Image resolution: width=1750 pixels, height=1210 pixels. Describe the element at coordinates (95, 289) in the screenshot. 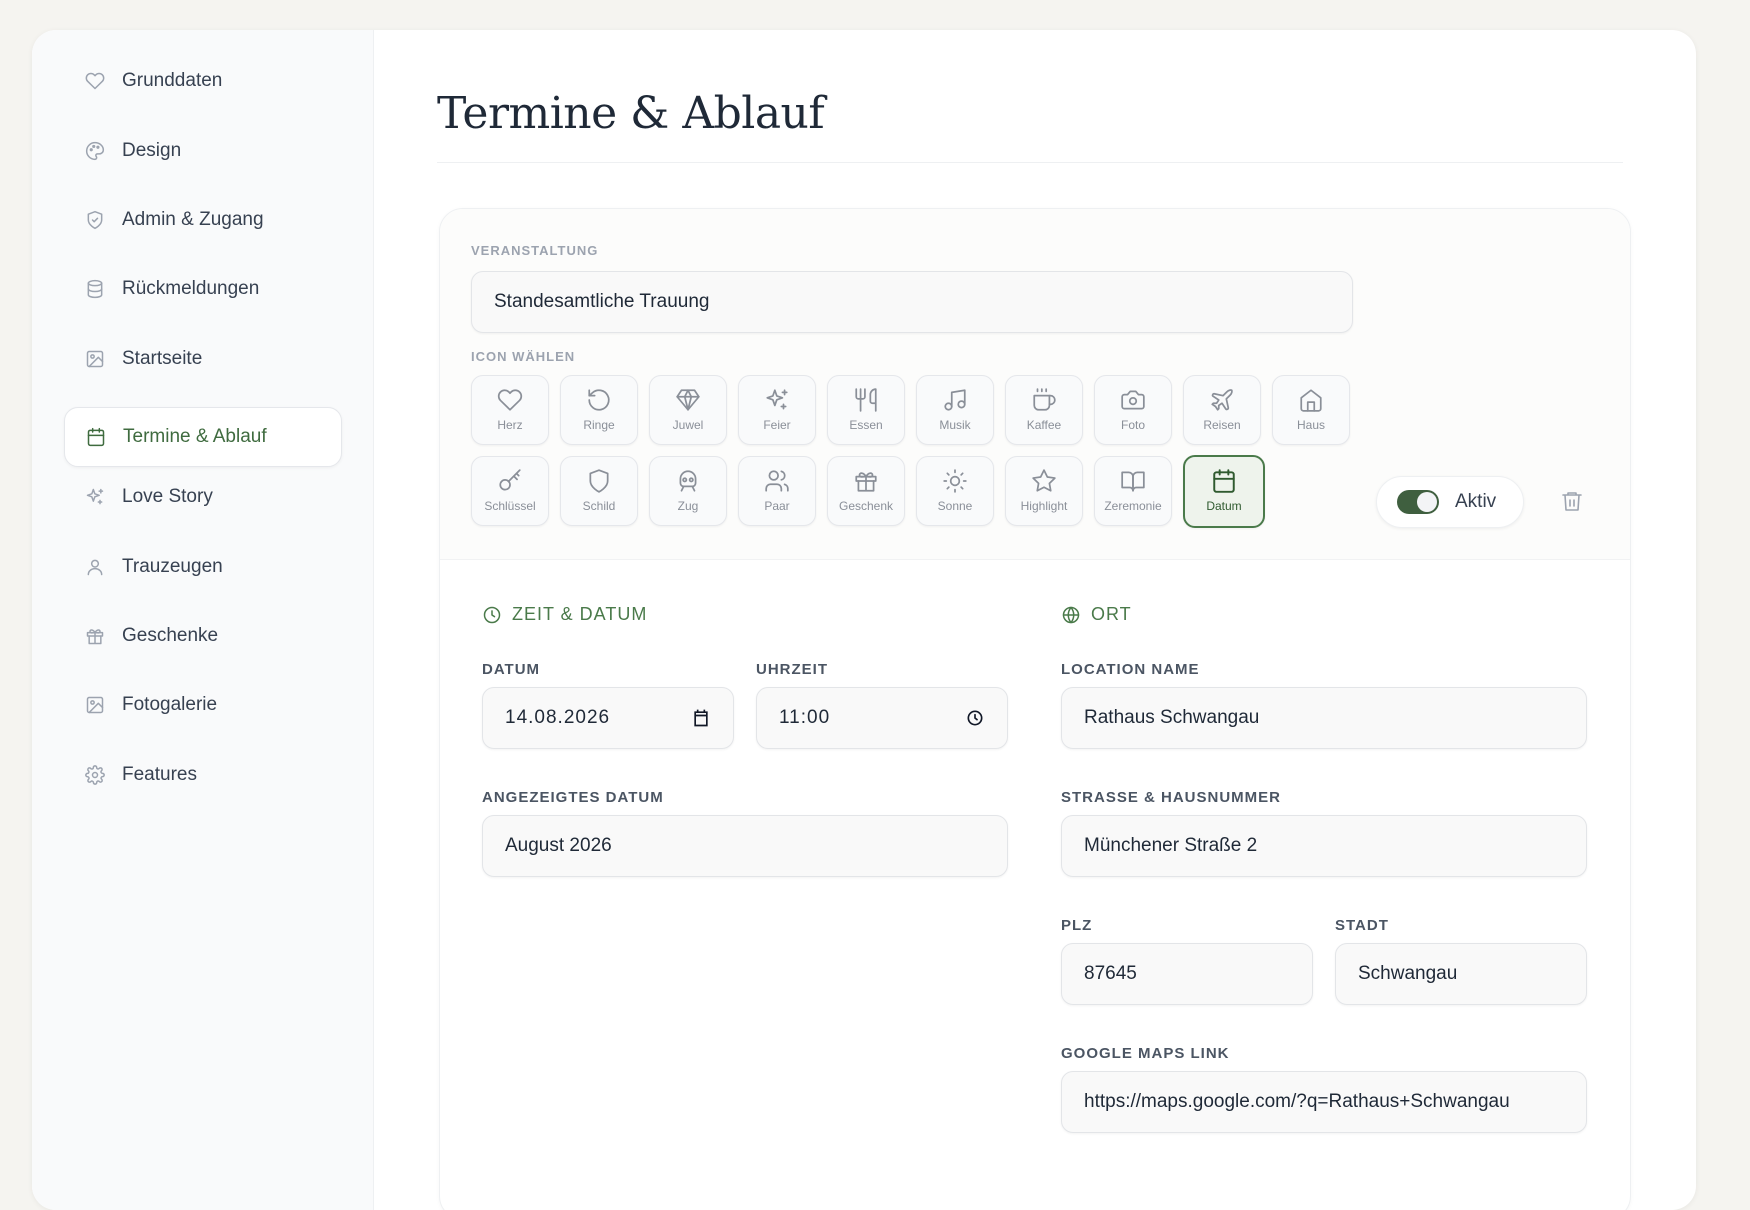

I see `database-icon` at that location.